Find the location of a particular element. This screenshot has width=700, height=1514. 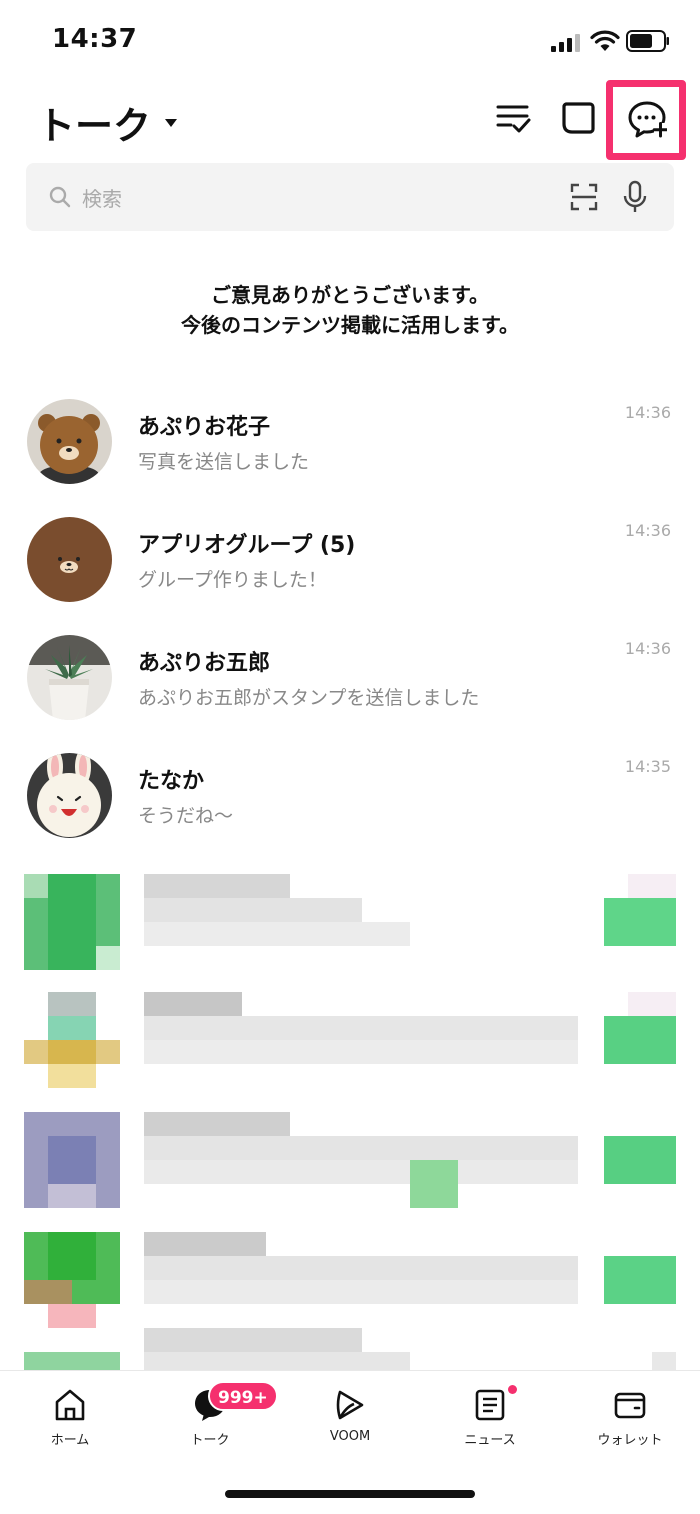

list-check-icon is located at coordinates (513, 118).